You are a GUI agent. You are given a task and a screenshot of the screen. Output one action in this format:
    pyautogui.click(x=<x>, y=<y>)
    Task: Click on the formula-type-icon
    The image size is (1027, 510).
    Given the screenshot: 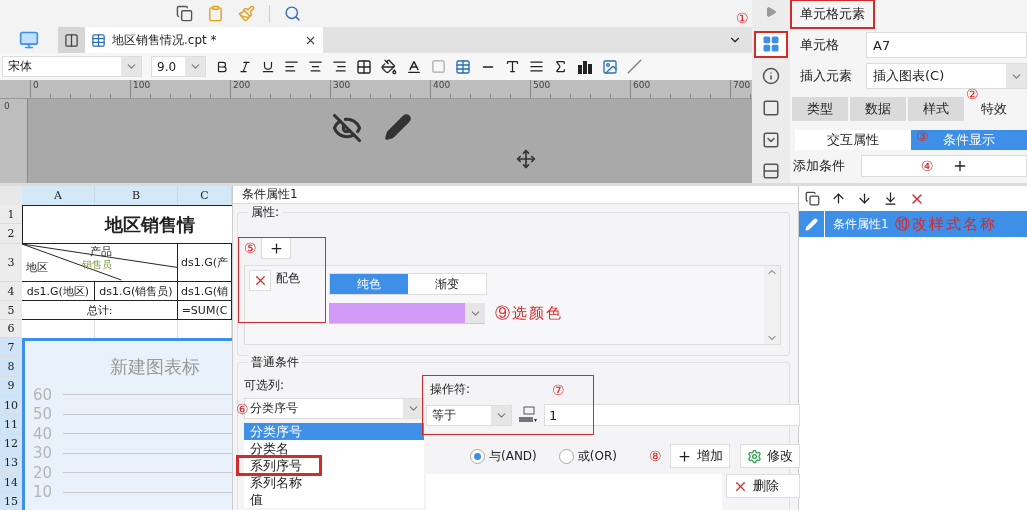 What is the action you would take?
    pyautogui.click(x=528, y=415)
    